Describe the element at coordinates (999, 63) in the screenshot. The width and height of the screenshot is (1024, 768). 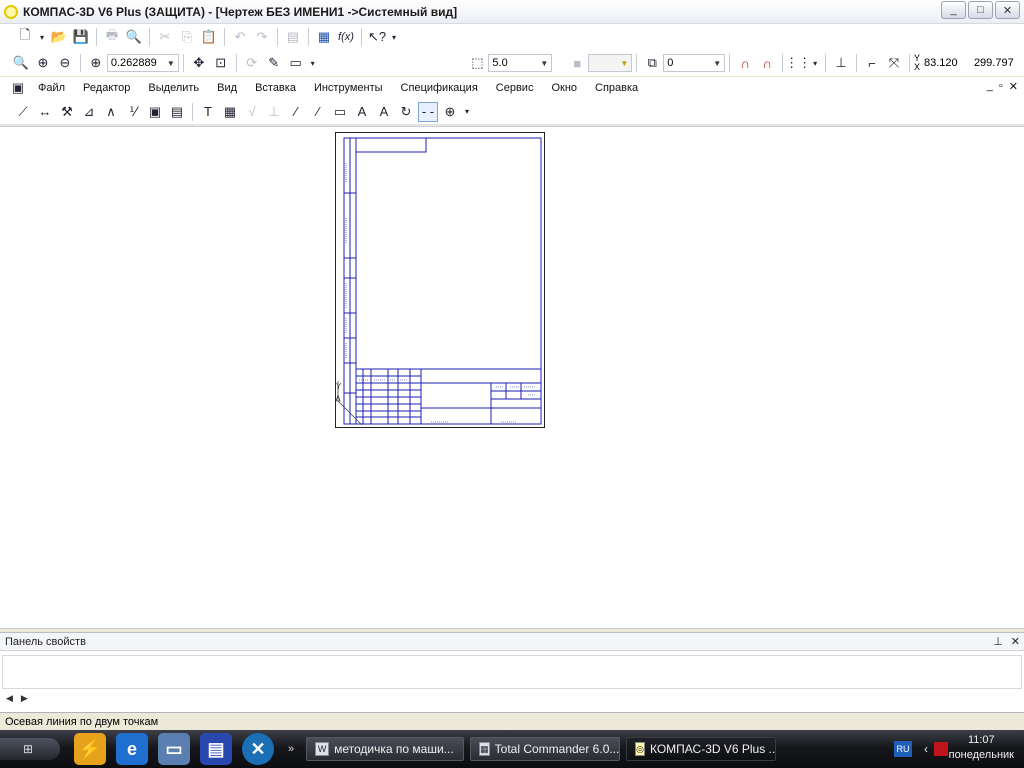
I see `coord-y-field: 299.797` at that location.